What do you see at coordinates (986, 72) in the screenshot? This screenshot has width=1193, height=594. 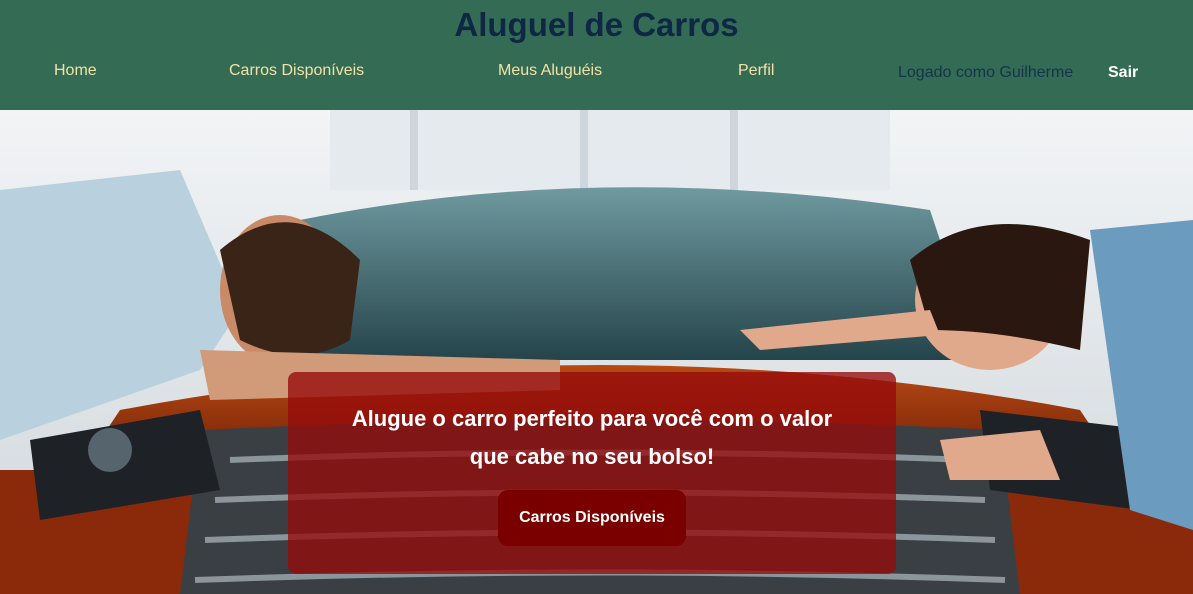 I see `logged-in-user: Logado como Guilherme` at bounding box center [986, 72].